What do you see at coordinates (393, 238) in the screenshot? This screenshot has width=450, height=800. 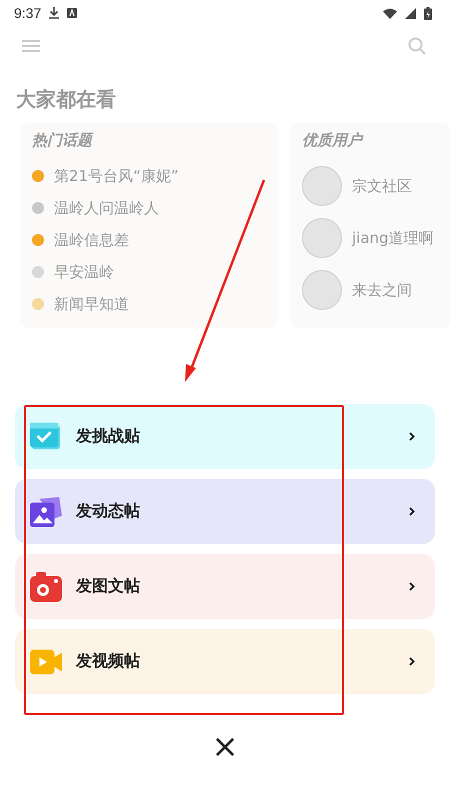 I see `user-name: jiang道理啊` at bounding box center [393, 238].